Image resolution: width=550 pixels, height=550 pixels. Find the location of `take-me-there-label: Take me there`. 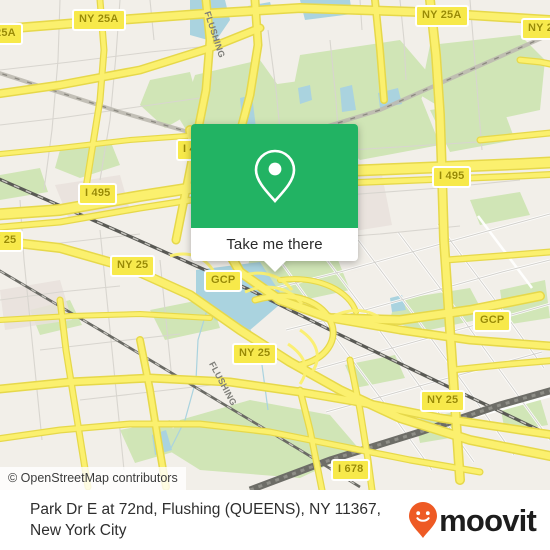

take-me-there-label: Take me there is located at coordinates (274, 244).